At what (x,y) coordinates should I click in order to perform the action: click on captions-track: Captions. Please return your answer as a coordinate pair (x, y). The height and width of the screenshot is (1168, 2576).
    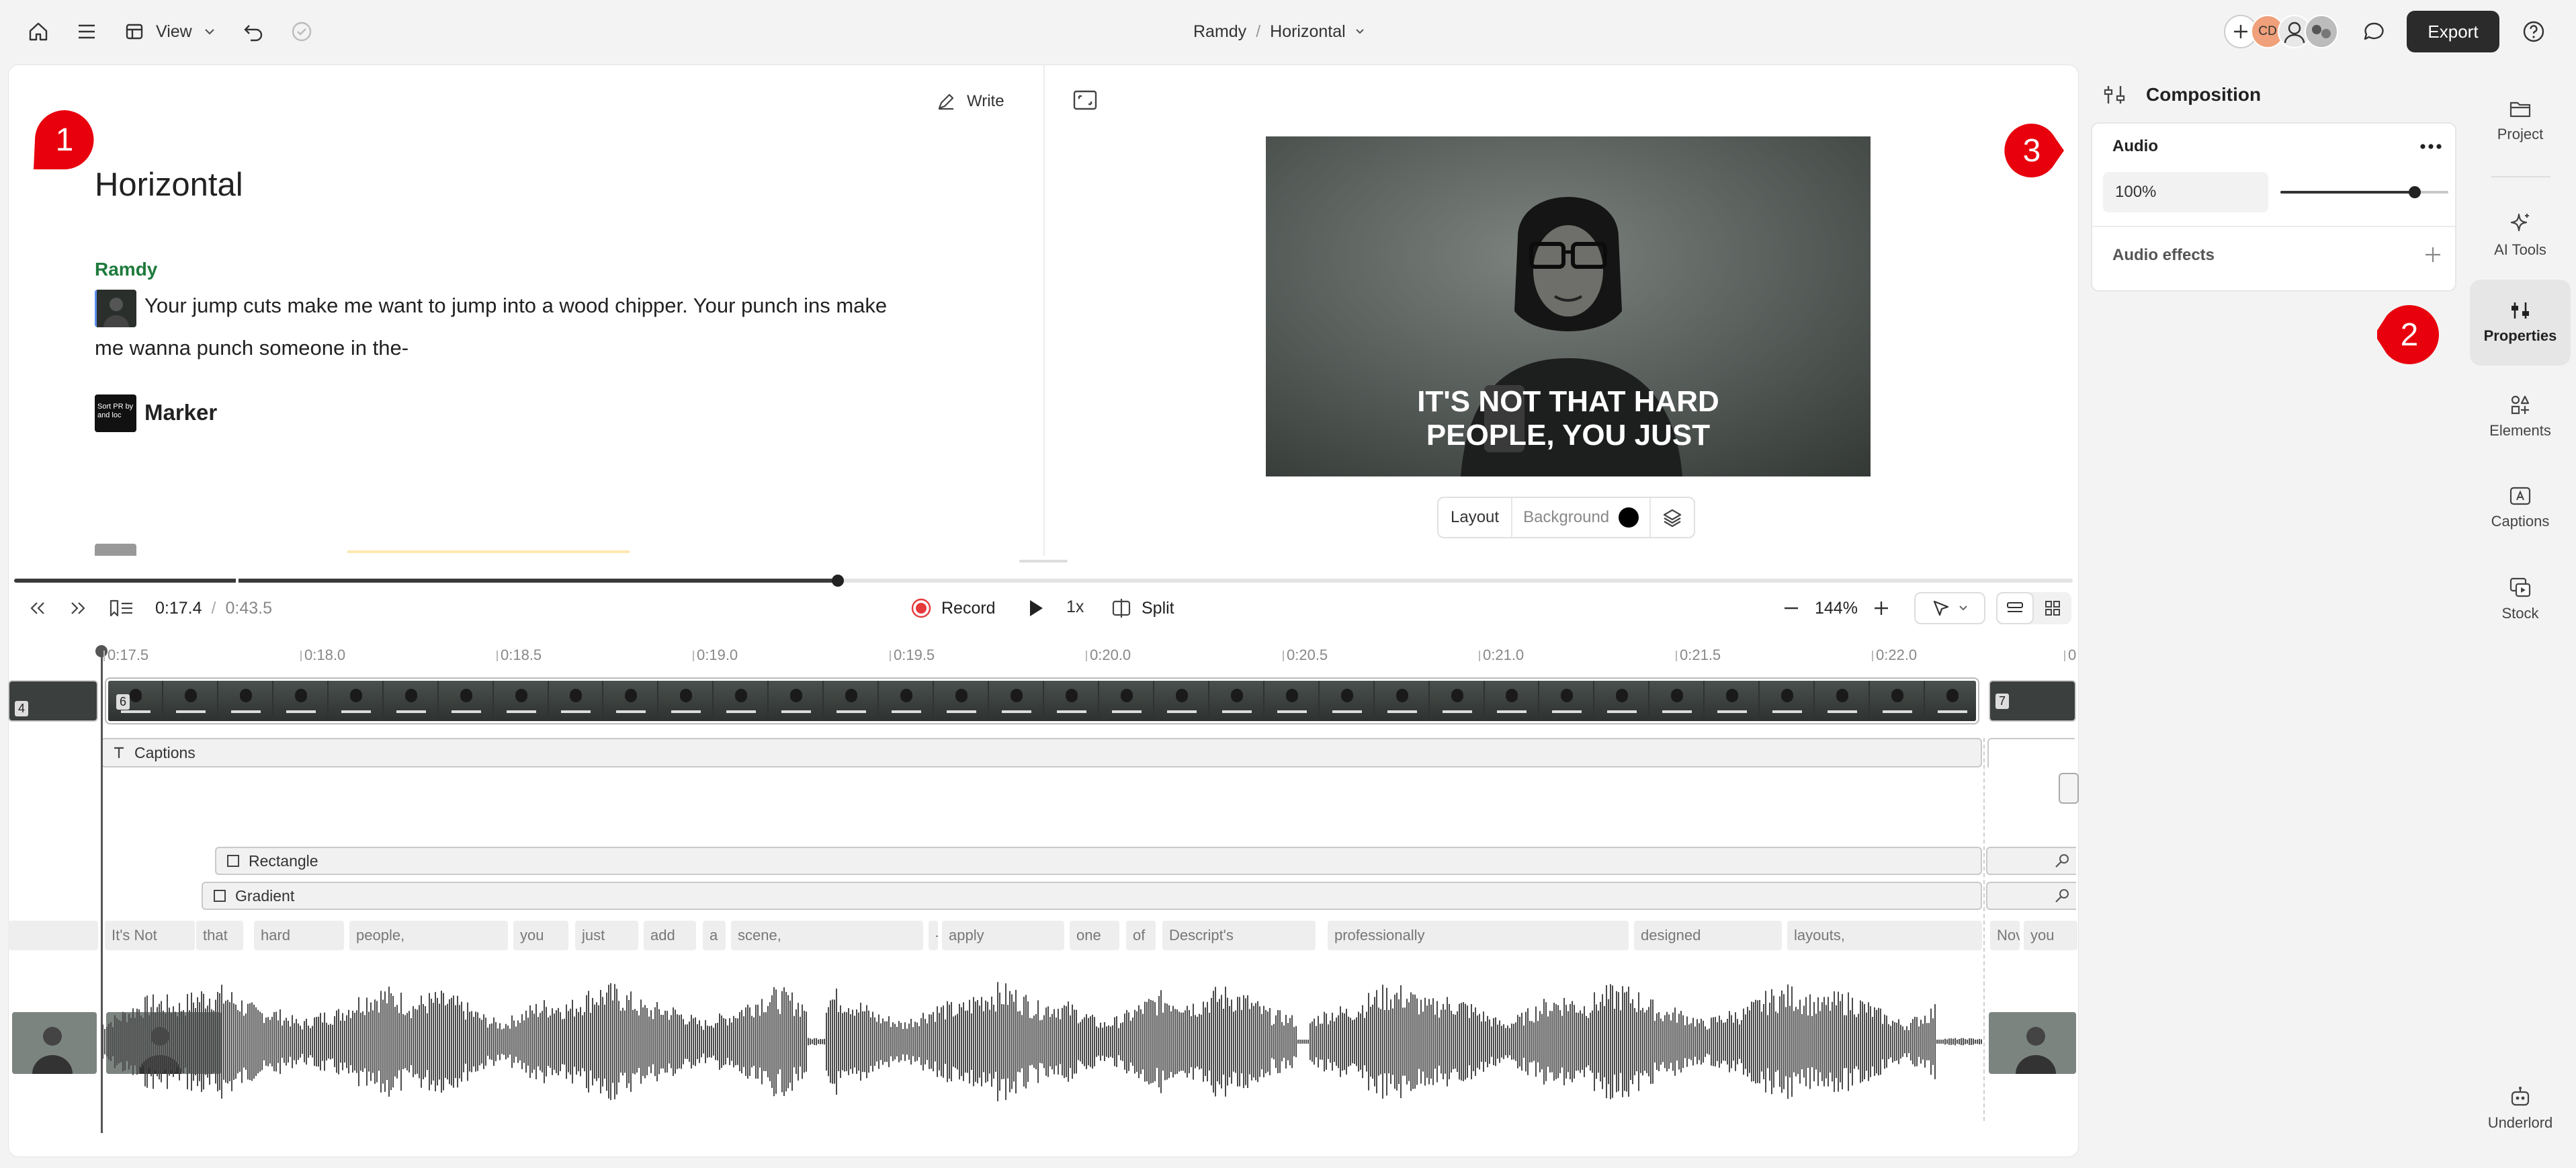
    Looking at the image, I should click on (1041, 752).